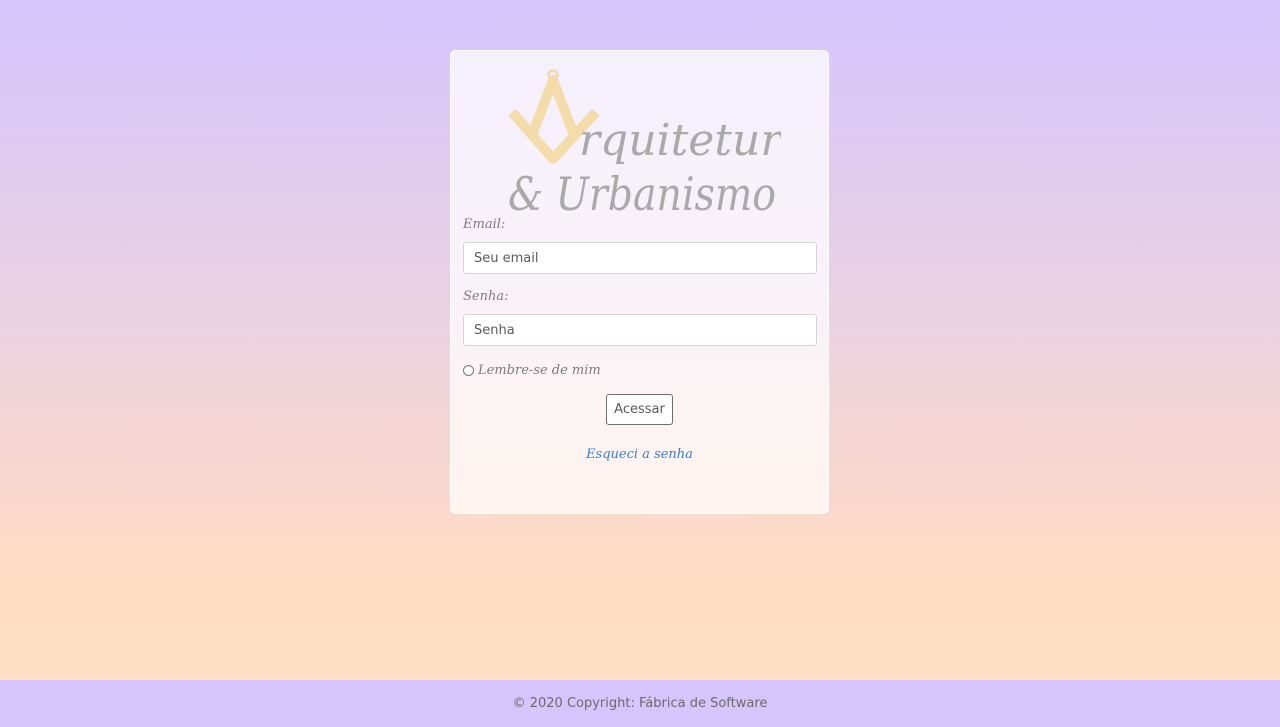 The height and width of the screenshot is (727, 1280). Describe the element at coordinates (539, 370) in the screenshot. I see `remember-me-label: Lembre-se de mim` at that location.